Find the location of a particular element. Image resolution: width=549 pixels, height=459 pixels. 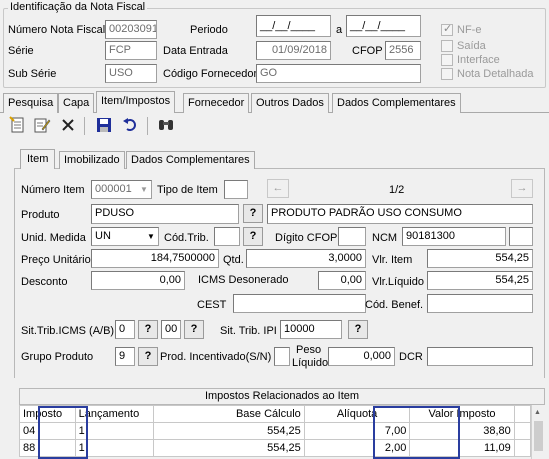

ncm-field: 90181300 is located at coordinates (454, 236).